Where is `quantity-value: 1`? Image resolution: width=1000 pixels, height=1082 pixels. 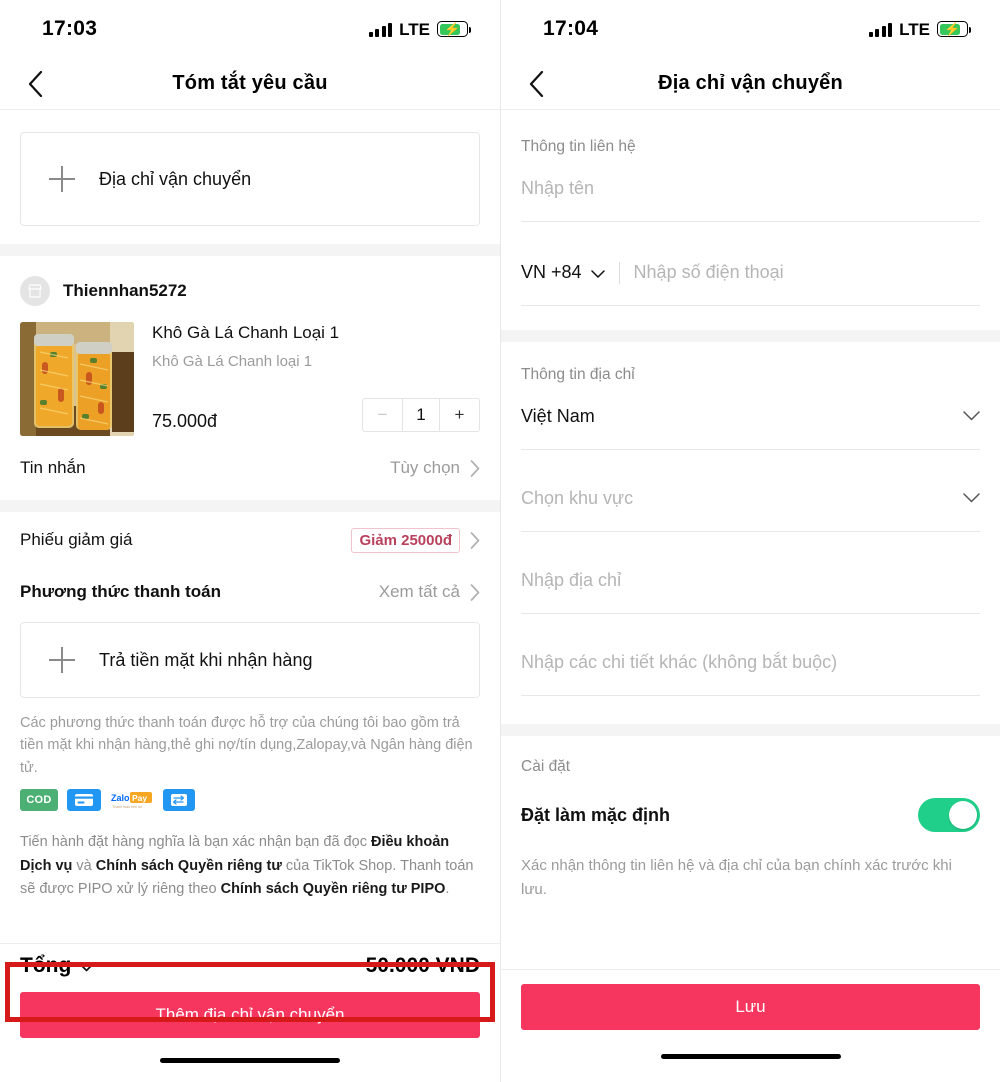 quantity-value: 1 is located at coordinates (421, 414).